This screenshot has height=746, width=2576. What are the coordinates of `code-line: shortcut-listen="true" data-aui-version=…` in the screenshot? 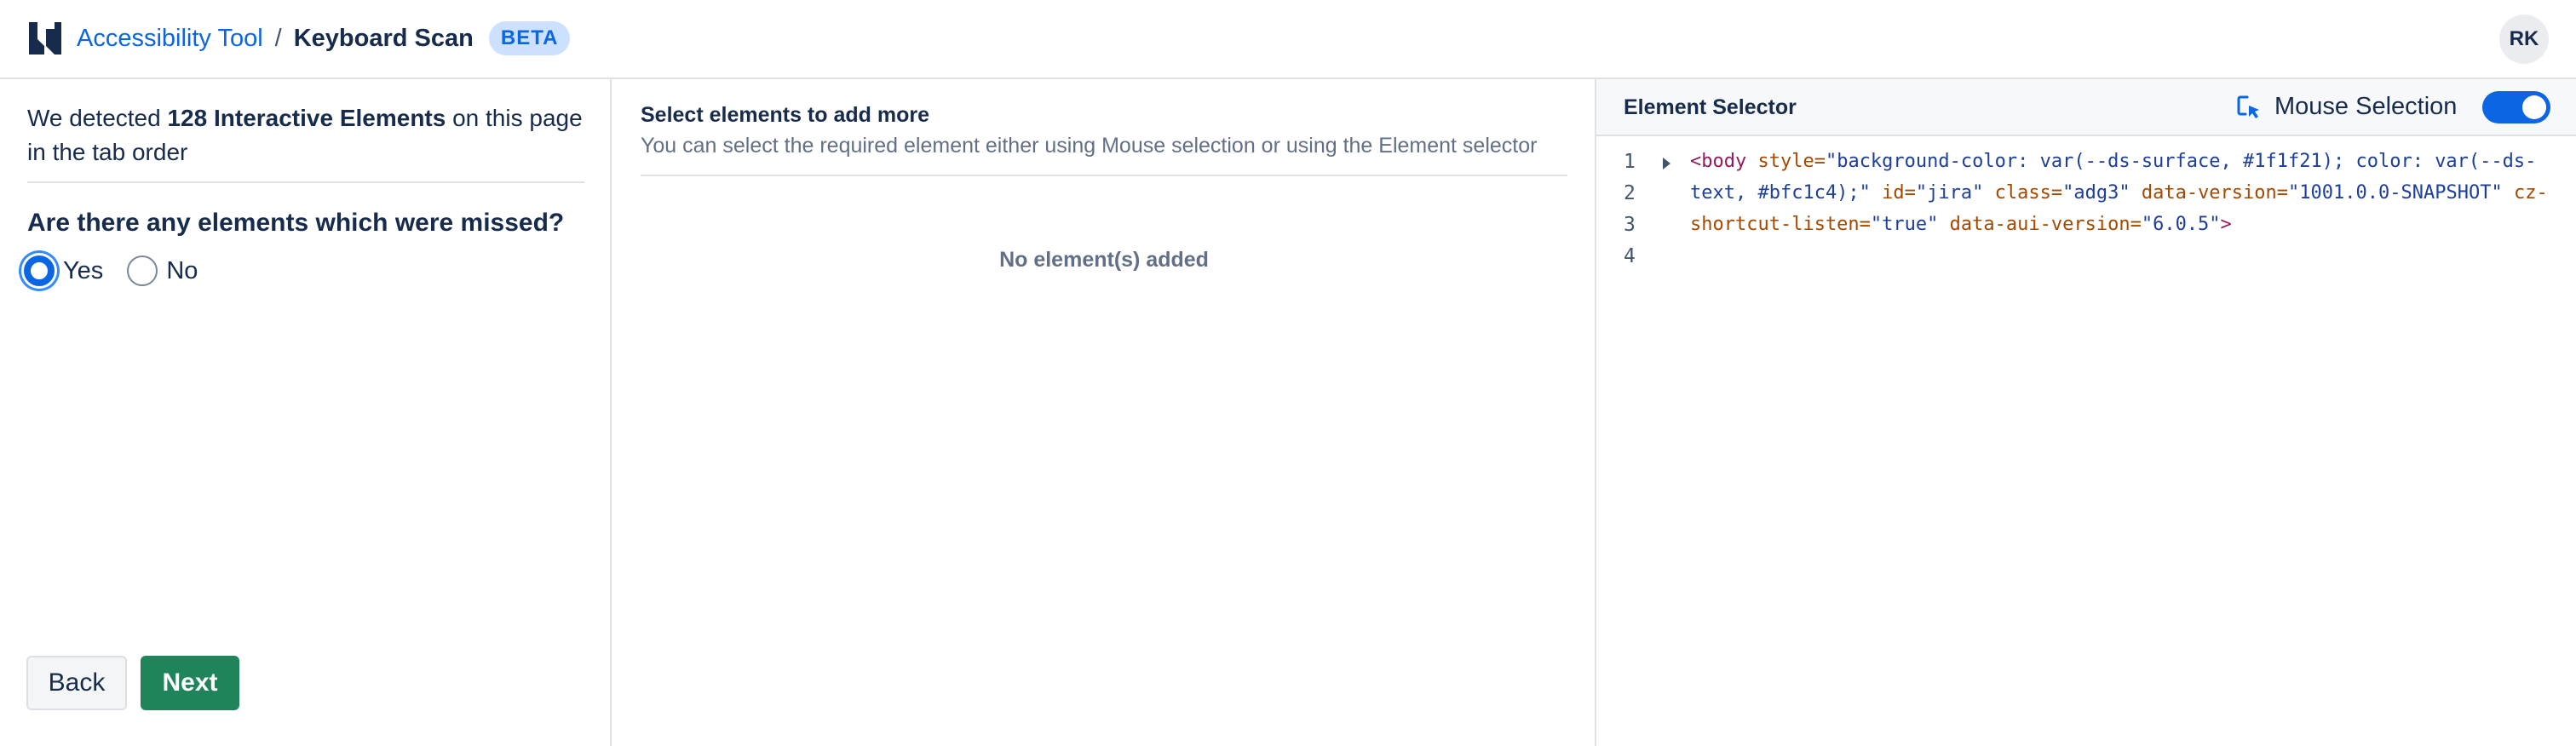 It's located at (2125, 224).